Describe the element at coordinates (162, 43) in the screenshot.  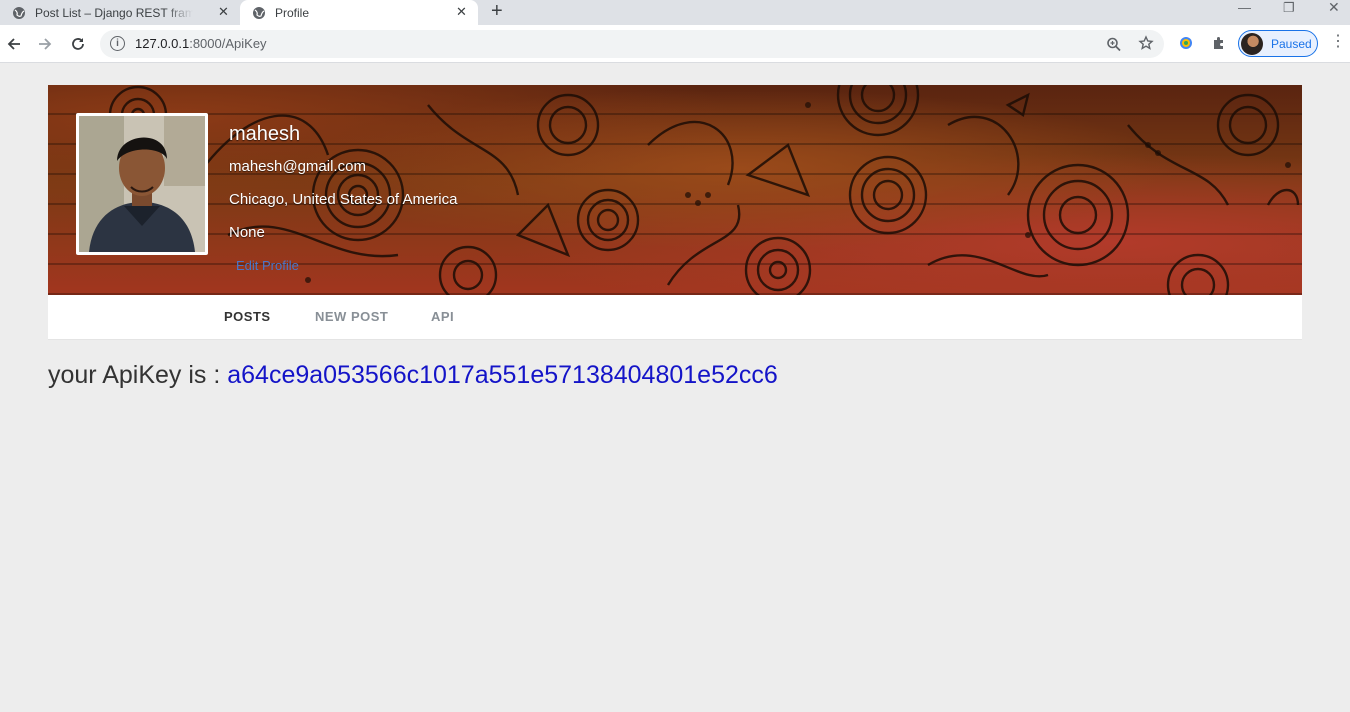
I see `url-host: 127.0.0.1` at that location.